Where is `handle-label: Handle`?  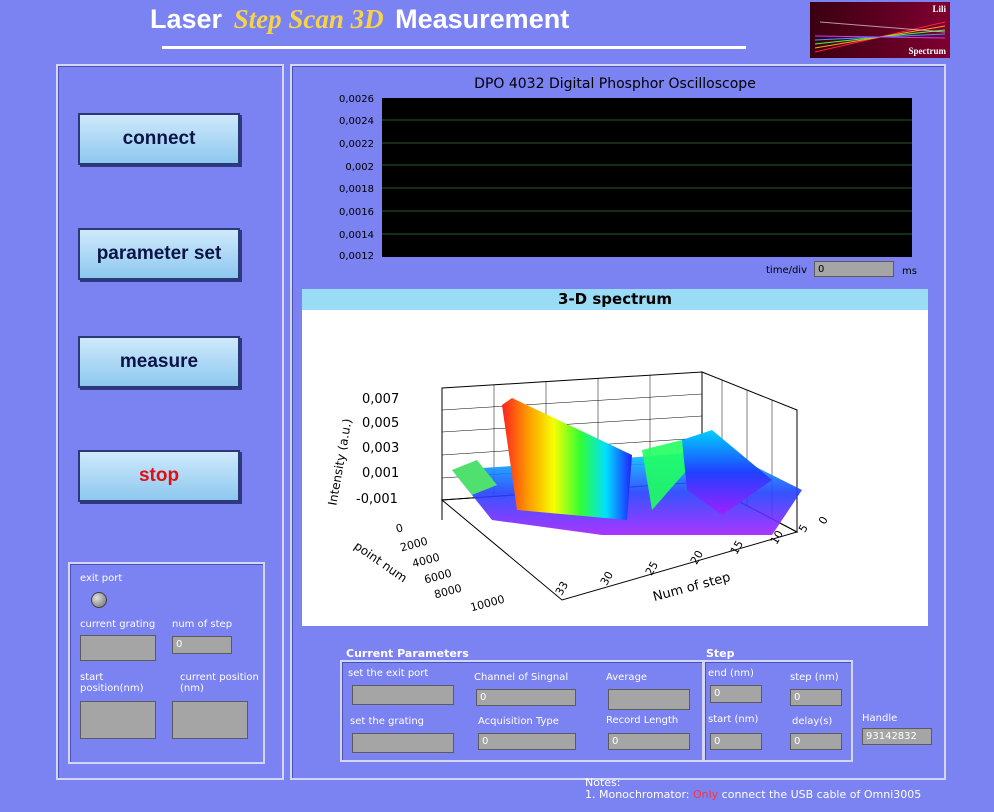 handle-label: Handle is located at coordinates (880, 718).